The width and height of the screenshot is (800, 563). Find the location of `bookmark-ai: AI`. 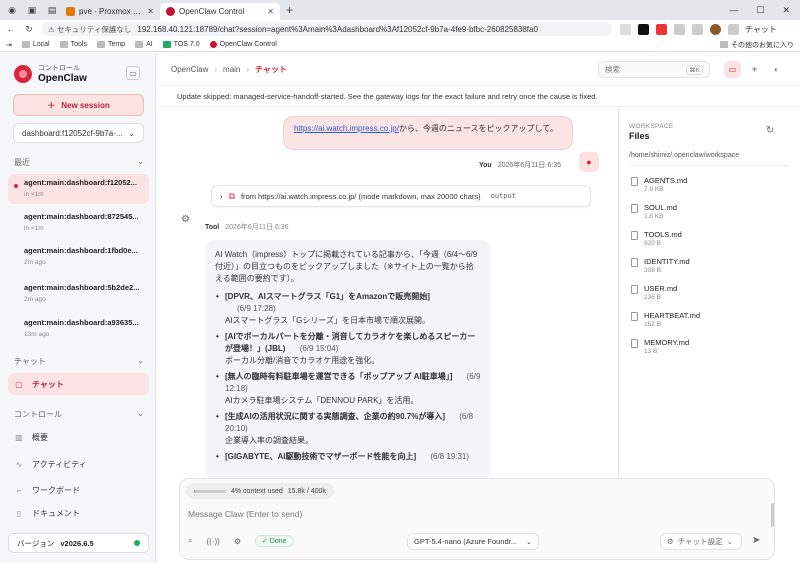

bookmark-ai: AI is located at coordinates (144, 44).